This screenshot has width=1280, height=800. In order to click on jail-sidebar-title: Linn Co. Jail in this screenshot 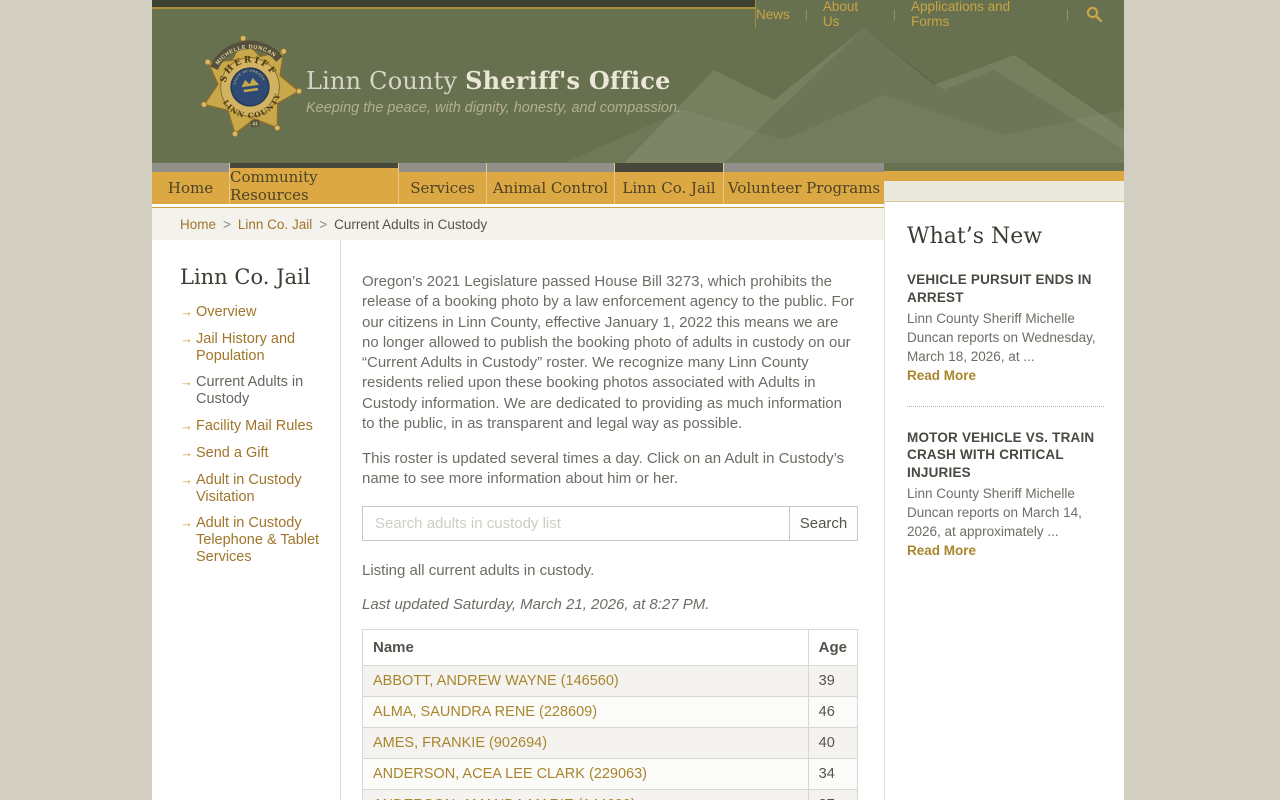, I will do `click(245, 277)`.